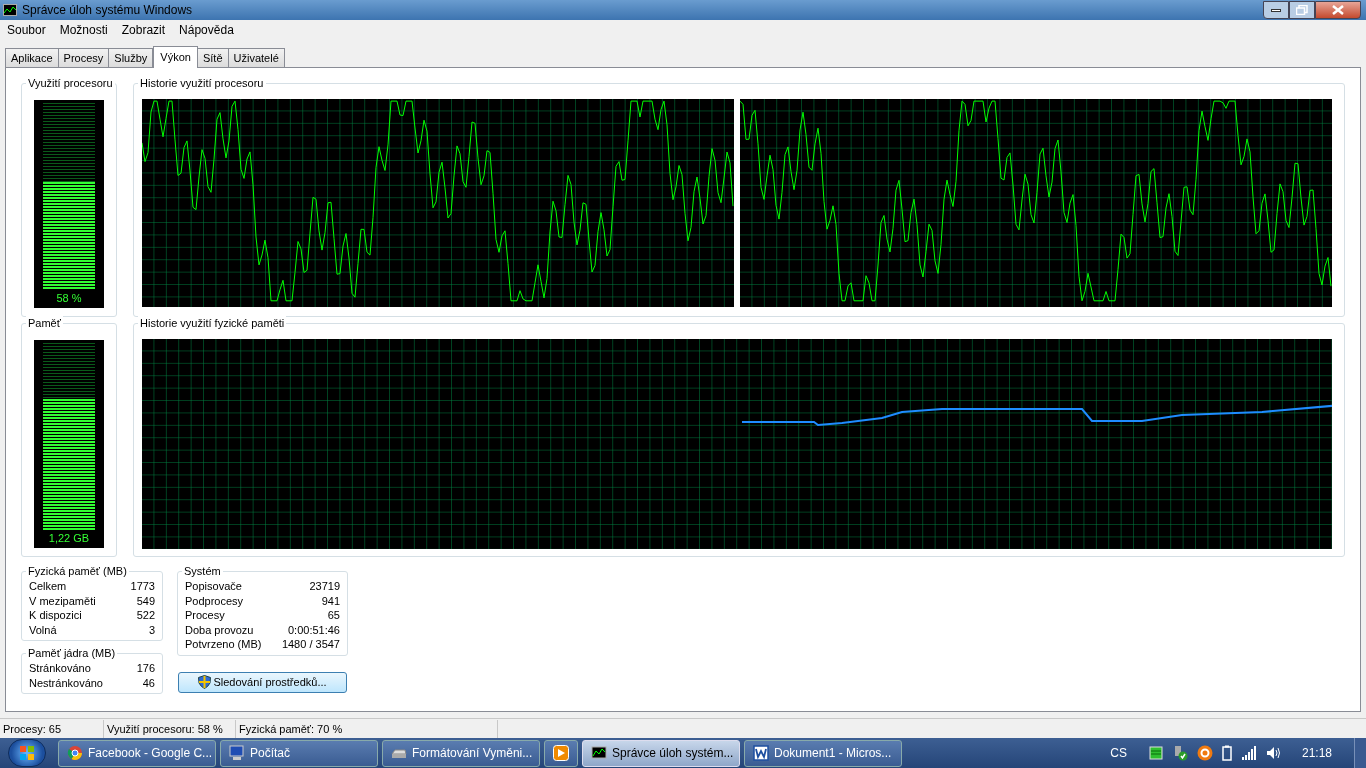 Image resolution: width=1366 pixels, height=768 pixels. What do you see at coordinates (55, 615) in the screenshot?
I see `stat-label: K dispozici` at bounding box center [55, 615].